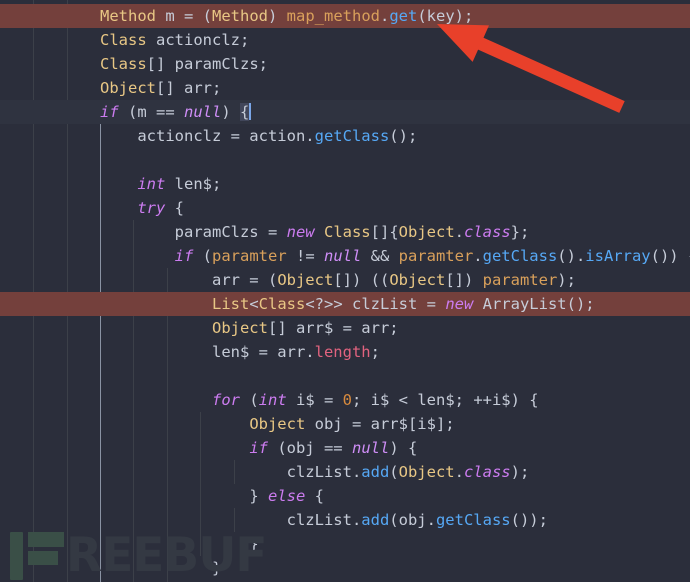 Image resolution: width=690 pixels, height=582 pixels. Describe the element at coordinates (445, 16) in the screenshot. I see `code-token: (key);` at that location.